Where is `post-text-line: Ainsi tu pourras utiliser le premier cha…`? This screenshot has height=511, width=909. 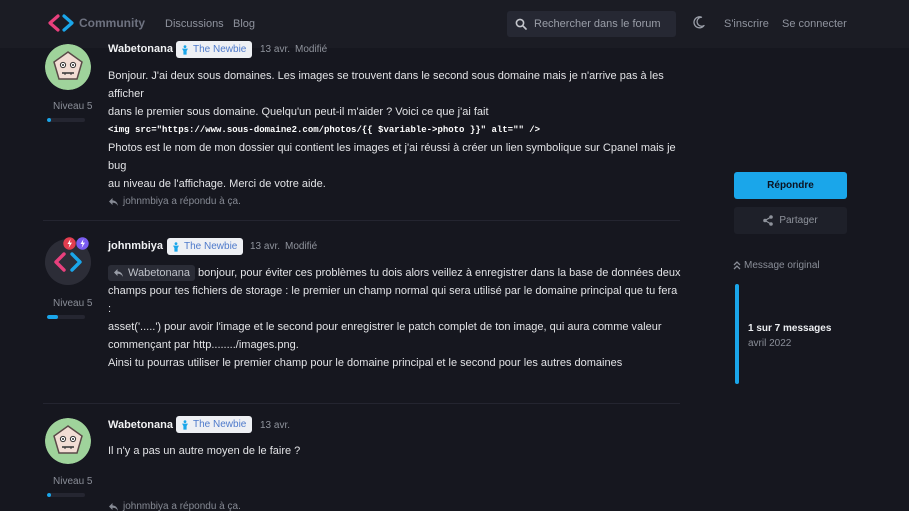 post-text-line: Ainsi tu pourras utiliser le premier cha… is located at coordinates (365, 363).